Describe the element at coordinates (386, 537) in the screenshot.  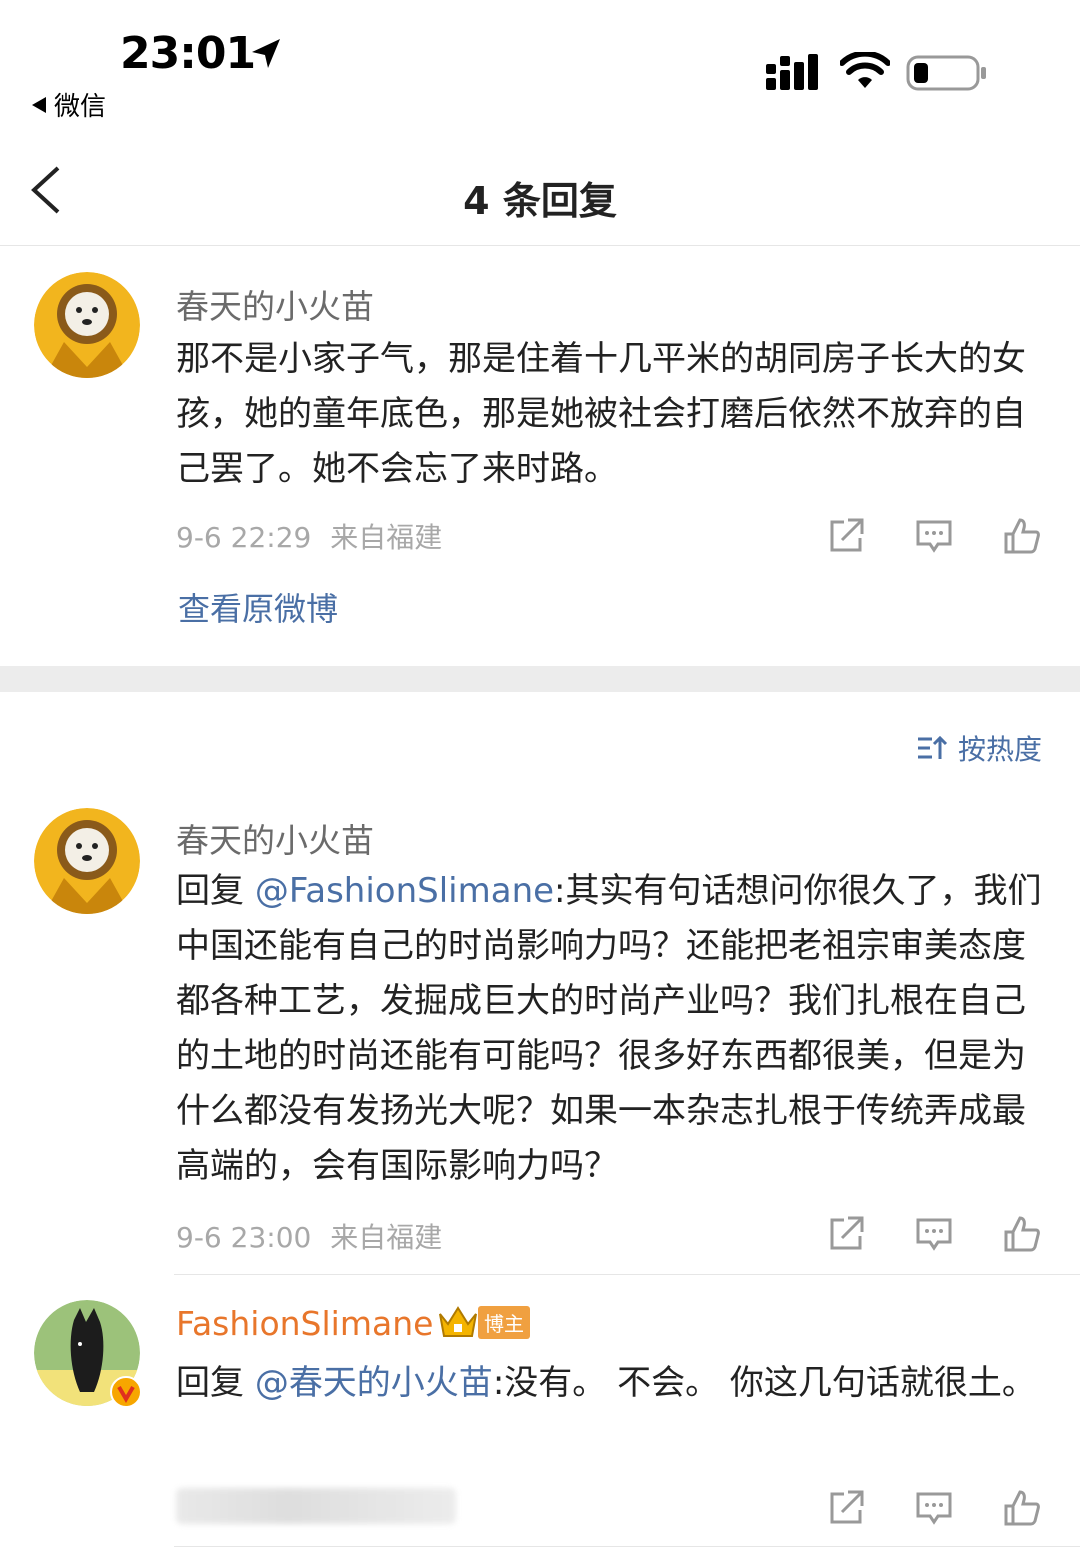
I see `comment-location: 来自福建` at that location.